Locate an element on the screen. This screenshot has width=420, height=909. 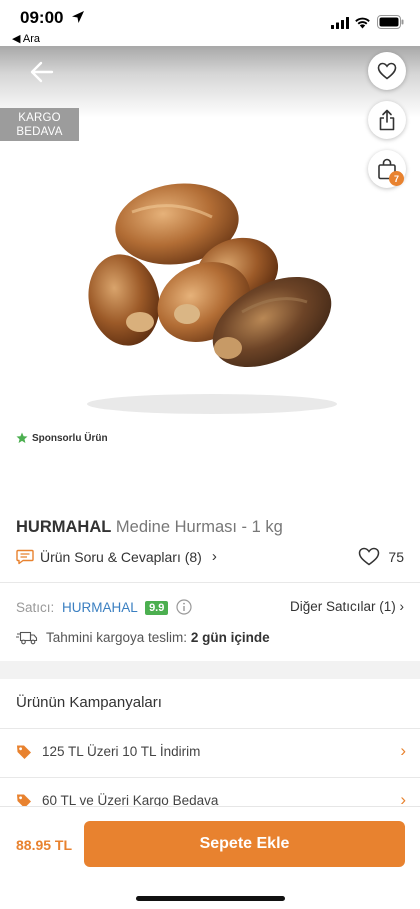
free-shipping-badge: KARGO BEDAVA is located at coordinates (39, 124).